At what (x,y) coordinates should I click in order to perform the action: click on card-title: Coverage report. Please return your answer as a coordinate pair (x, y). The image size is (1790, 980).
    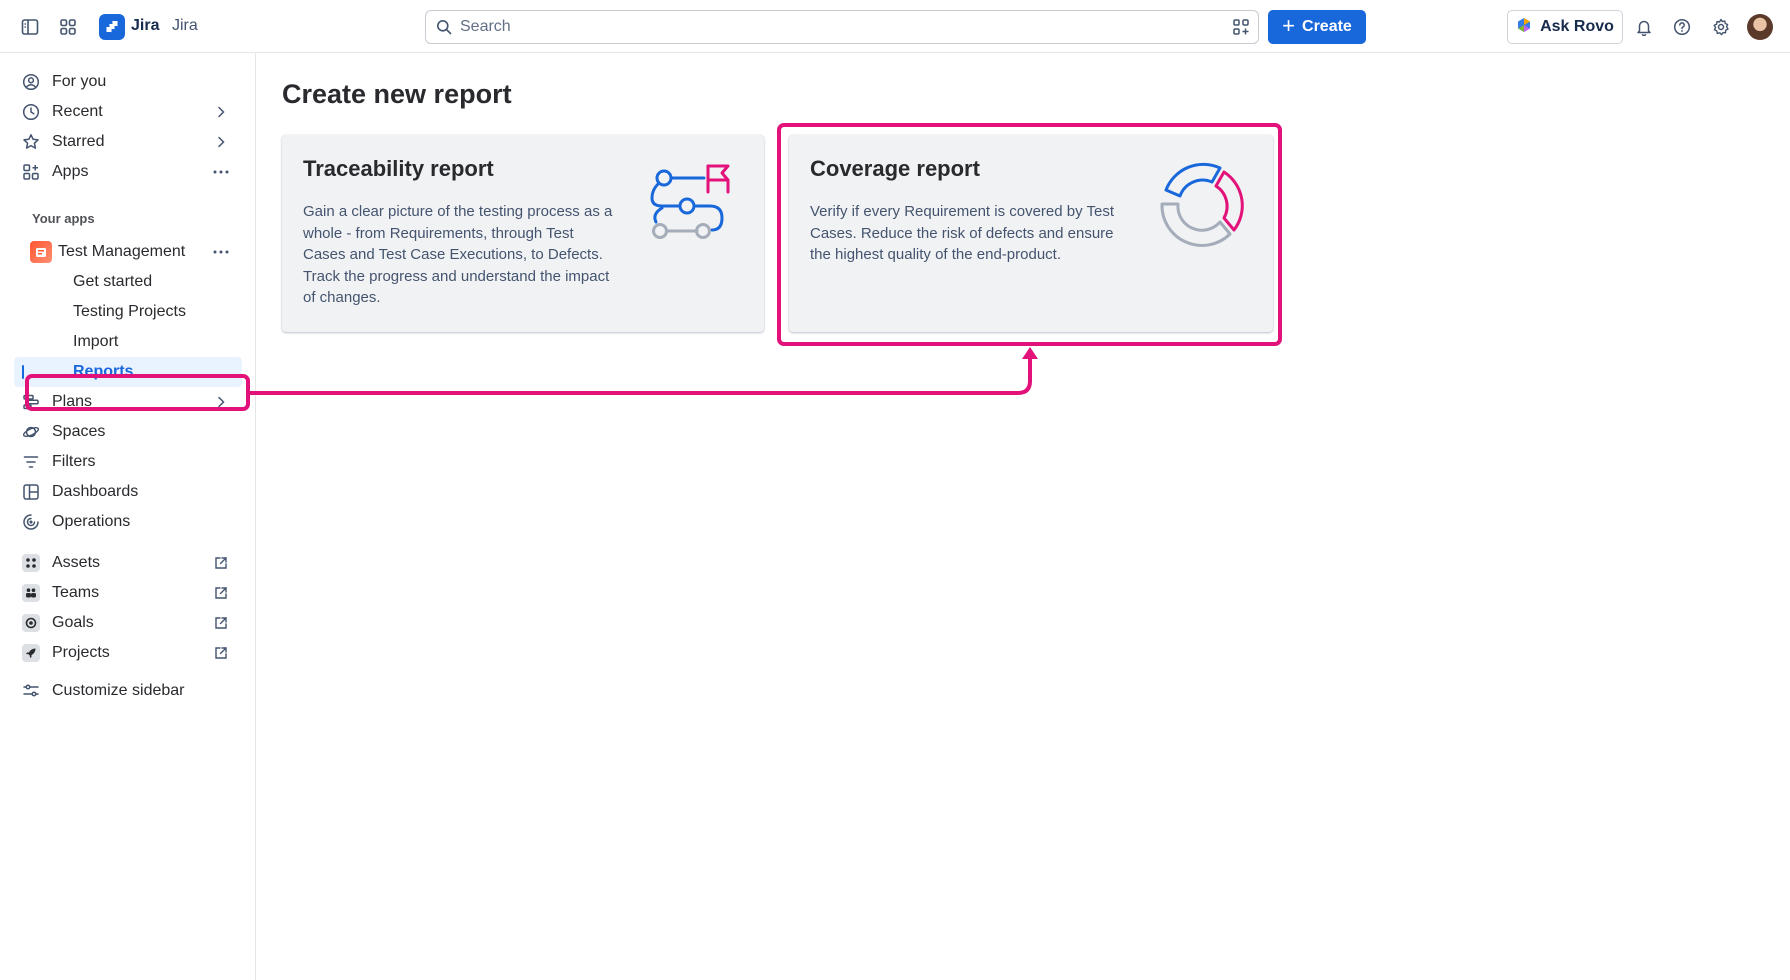
    Looking at the image, I should click on (895, 168).